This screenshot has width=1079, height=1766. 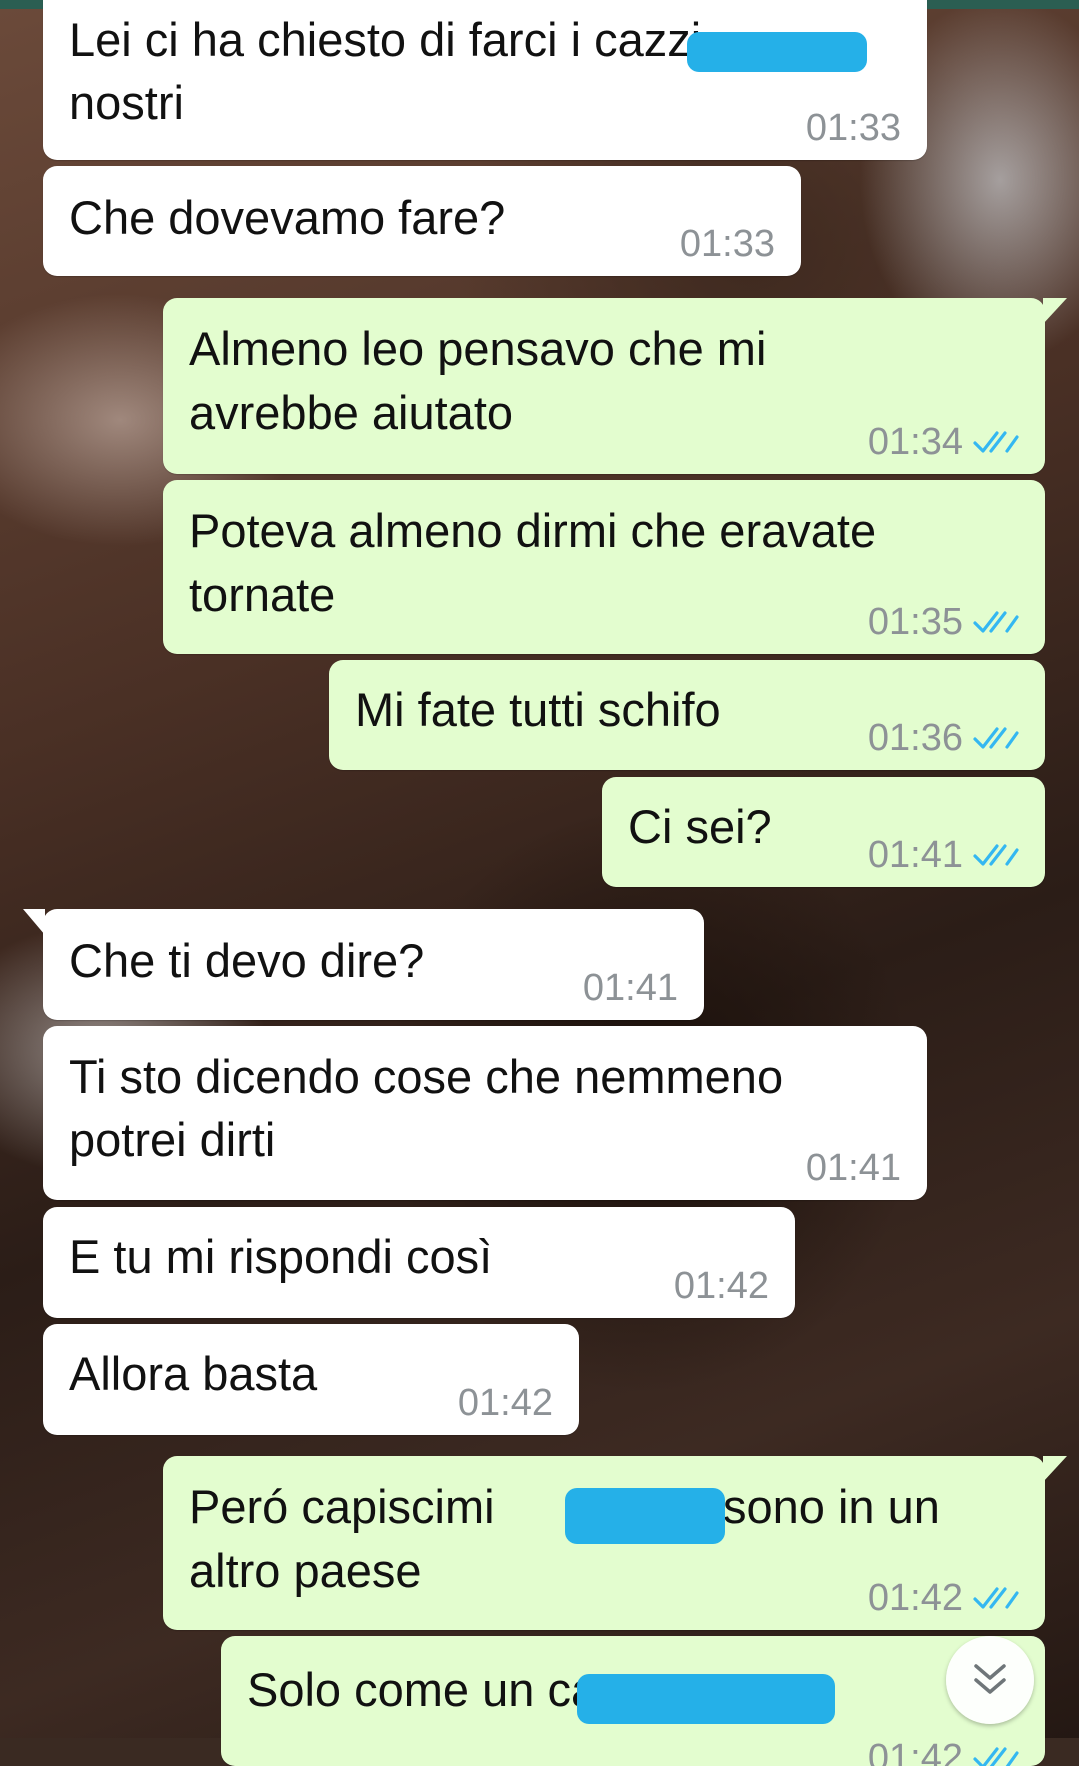 I want to click on message-incoming: Allora basta 01:42, so click(x=311, y=1379).